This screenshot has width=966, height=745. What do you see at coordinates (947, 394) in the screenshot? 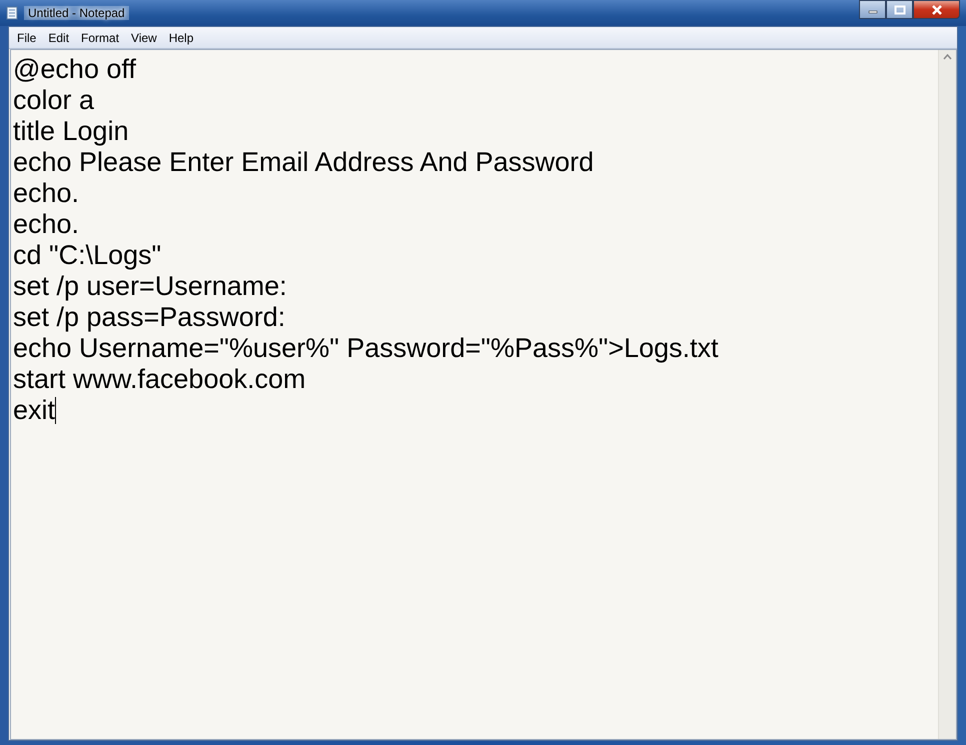
I see `scrollbar` at bounding box center [947, 394].